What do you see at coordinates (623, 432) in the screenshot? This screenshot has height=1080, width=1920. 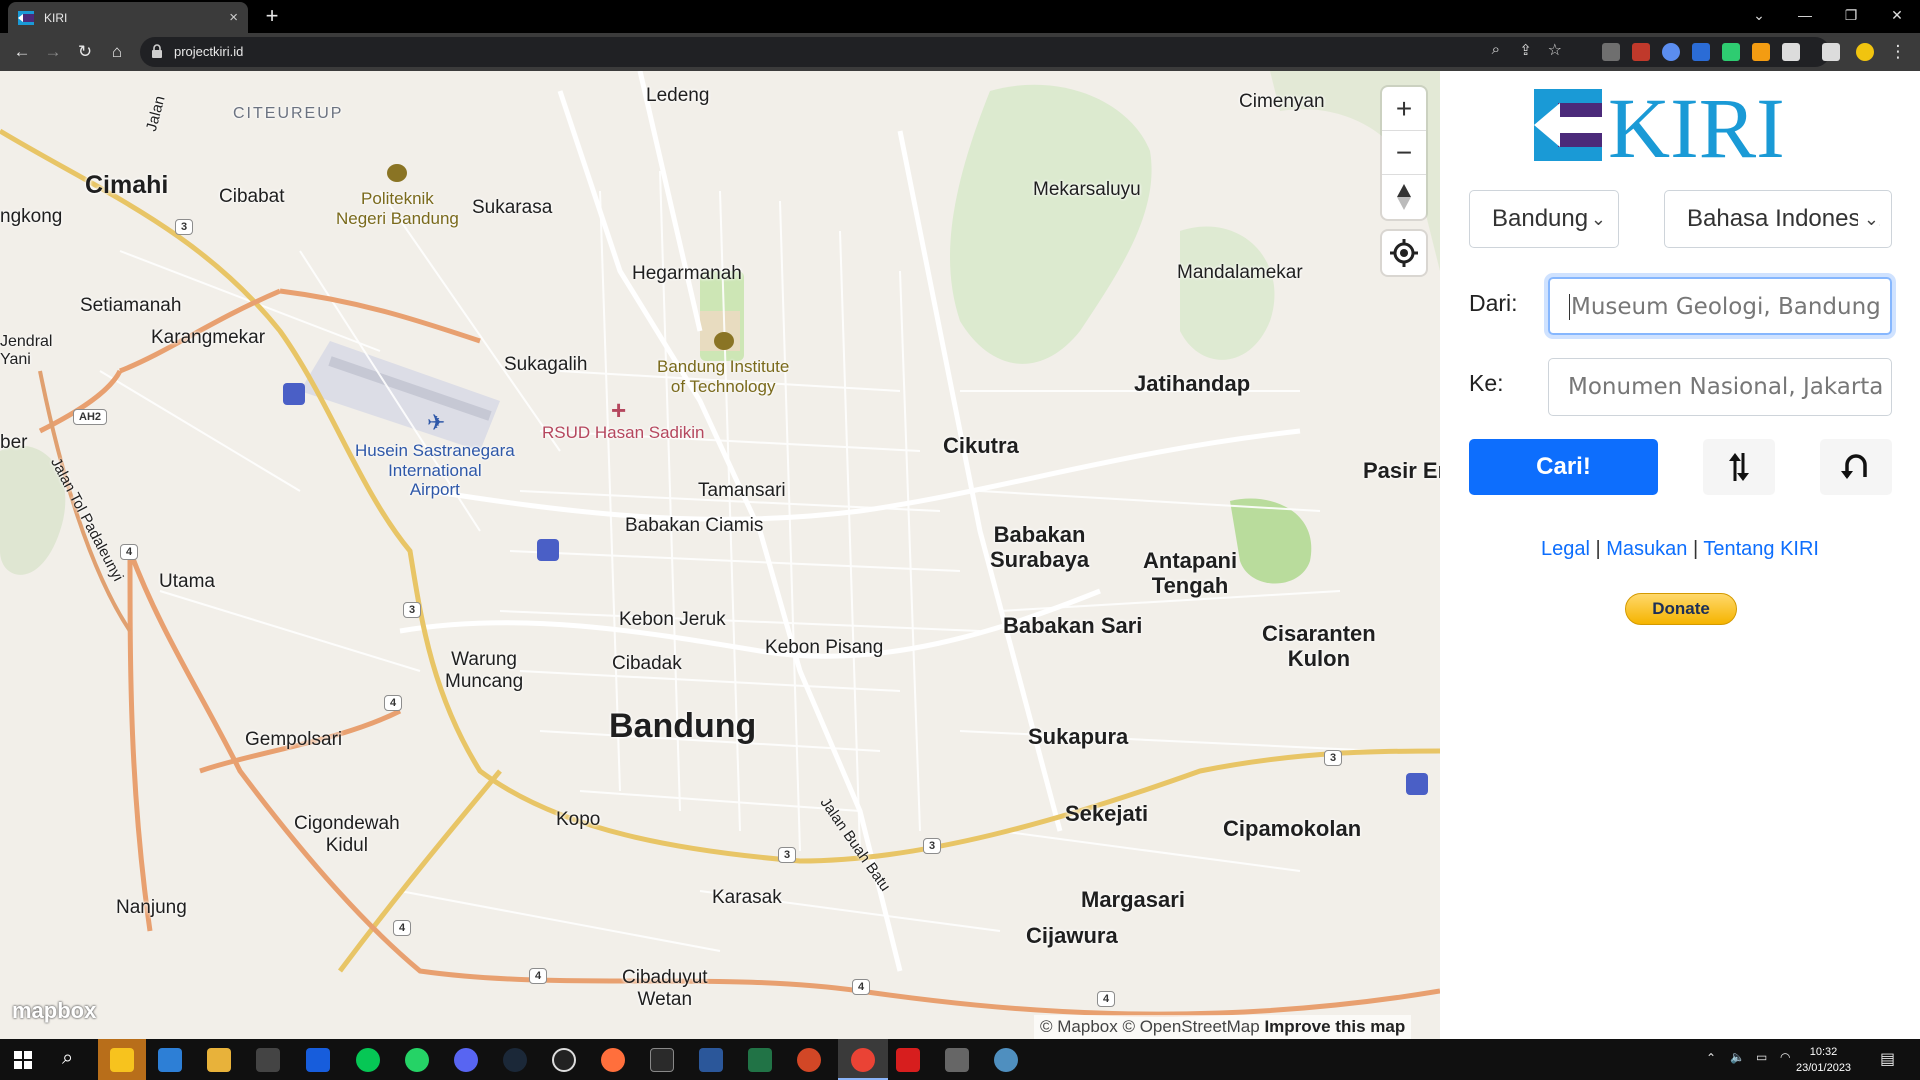 I see `poi-label: RSUD Hasan Sadikin` at bounding box center [623, 432].